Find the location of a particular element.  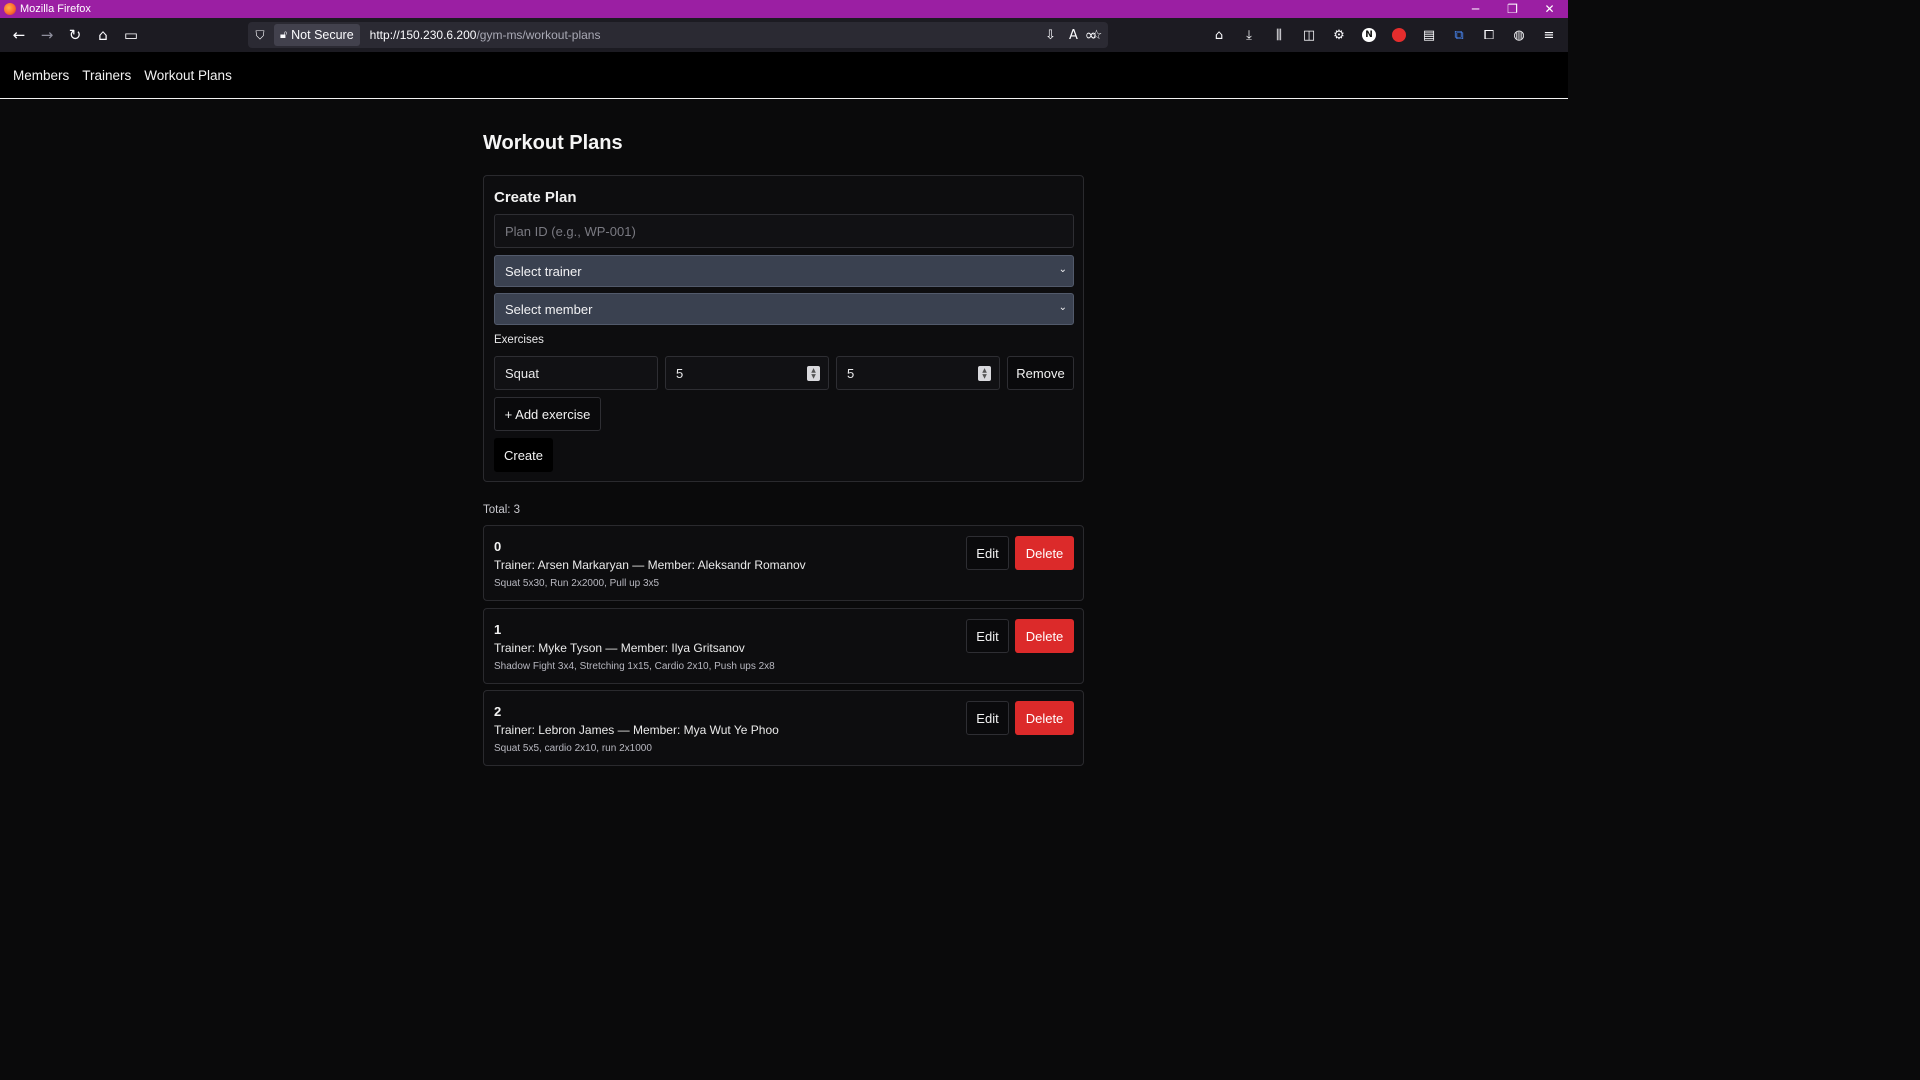

private-mask-icon: ∞ is located at coordinates (1091, 35).